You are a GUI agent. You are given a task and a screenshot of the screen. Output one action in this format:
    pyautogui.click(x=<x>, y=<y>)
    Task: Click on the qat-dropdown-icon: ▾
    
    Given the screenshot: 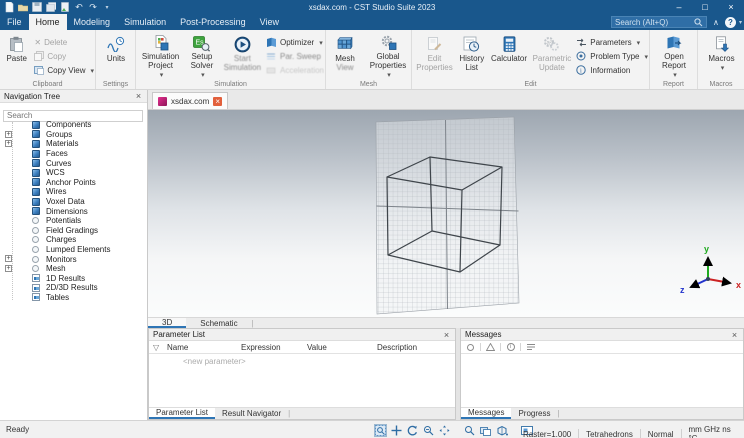 What is the action you would take?
    pyautogui.click(x=107, y=7)
    